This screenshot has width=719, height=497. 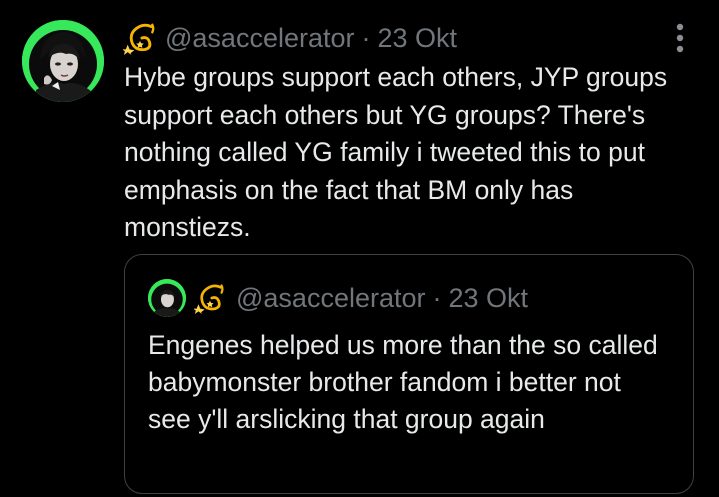 I want to click on more-vertical-icon, so click(x=680, y=38).